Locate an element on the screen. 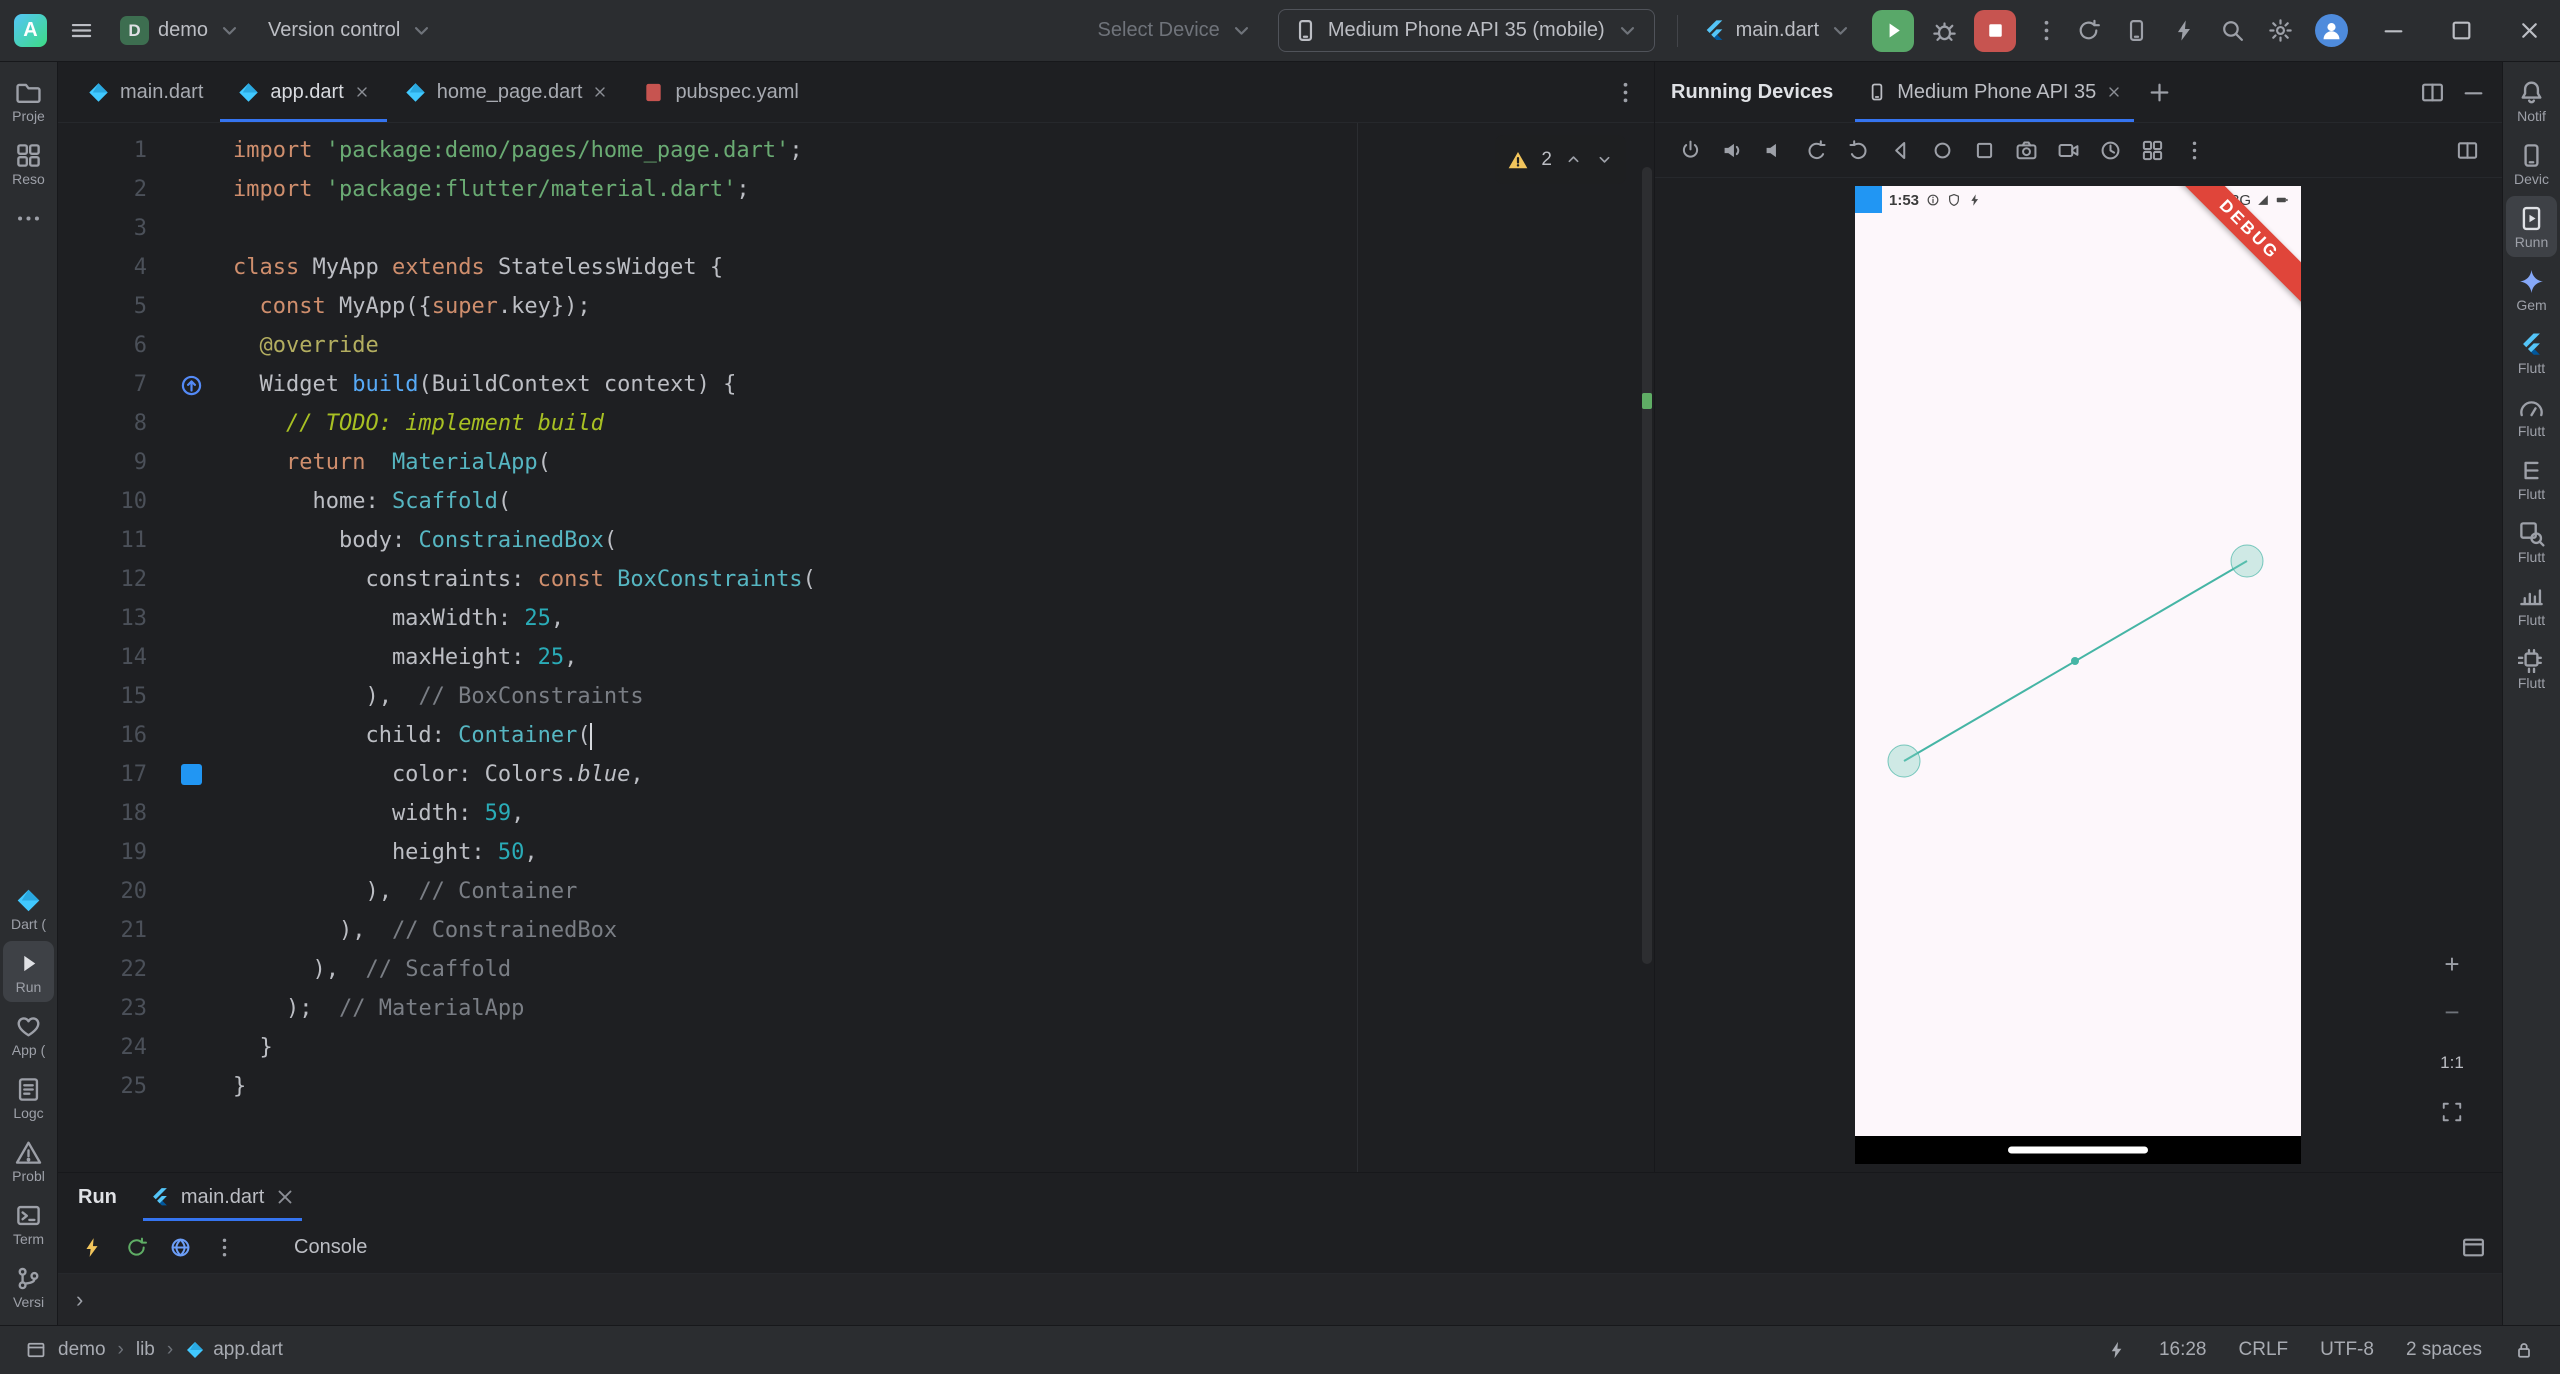 The height and width of the screenshot is (1374, 2560). volume-up-button is located at coordinates (1732, 150).